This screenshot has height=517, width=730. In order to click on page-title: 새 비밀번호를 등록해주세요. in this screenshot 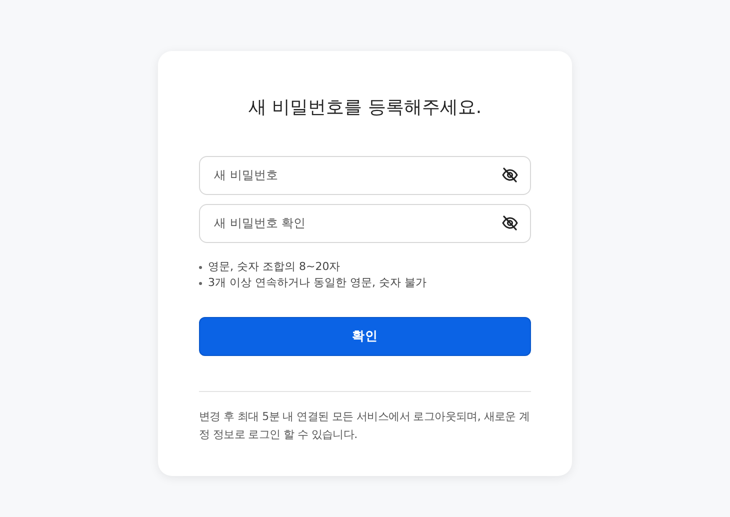, I will do `click(365, 108)`.